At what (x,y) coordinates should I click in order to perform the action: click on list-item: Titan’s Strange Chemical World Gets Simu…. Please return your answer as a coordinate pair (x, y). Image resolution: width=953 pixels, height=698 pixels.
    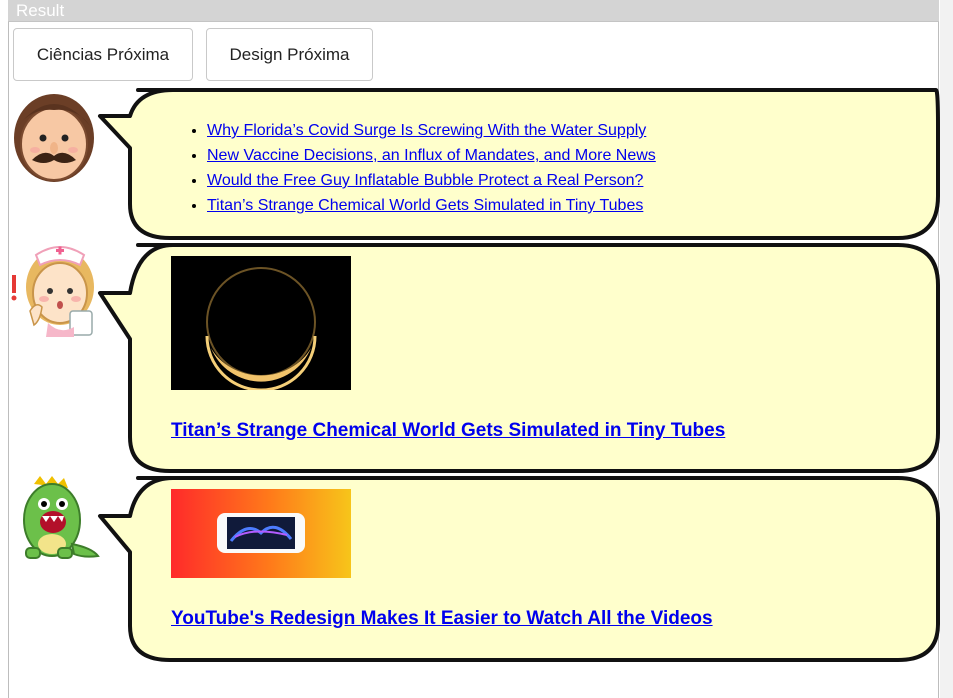
    Looking at the image, I should click on (431, 205).